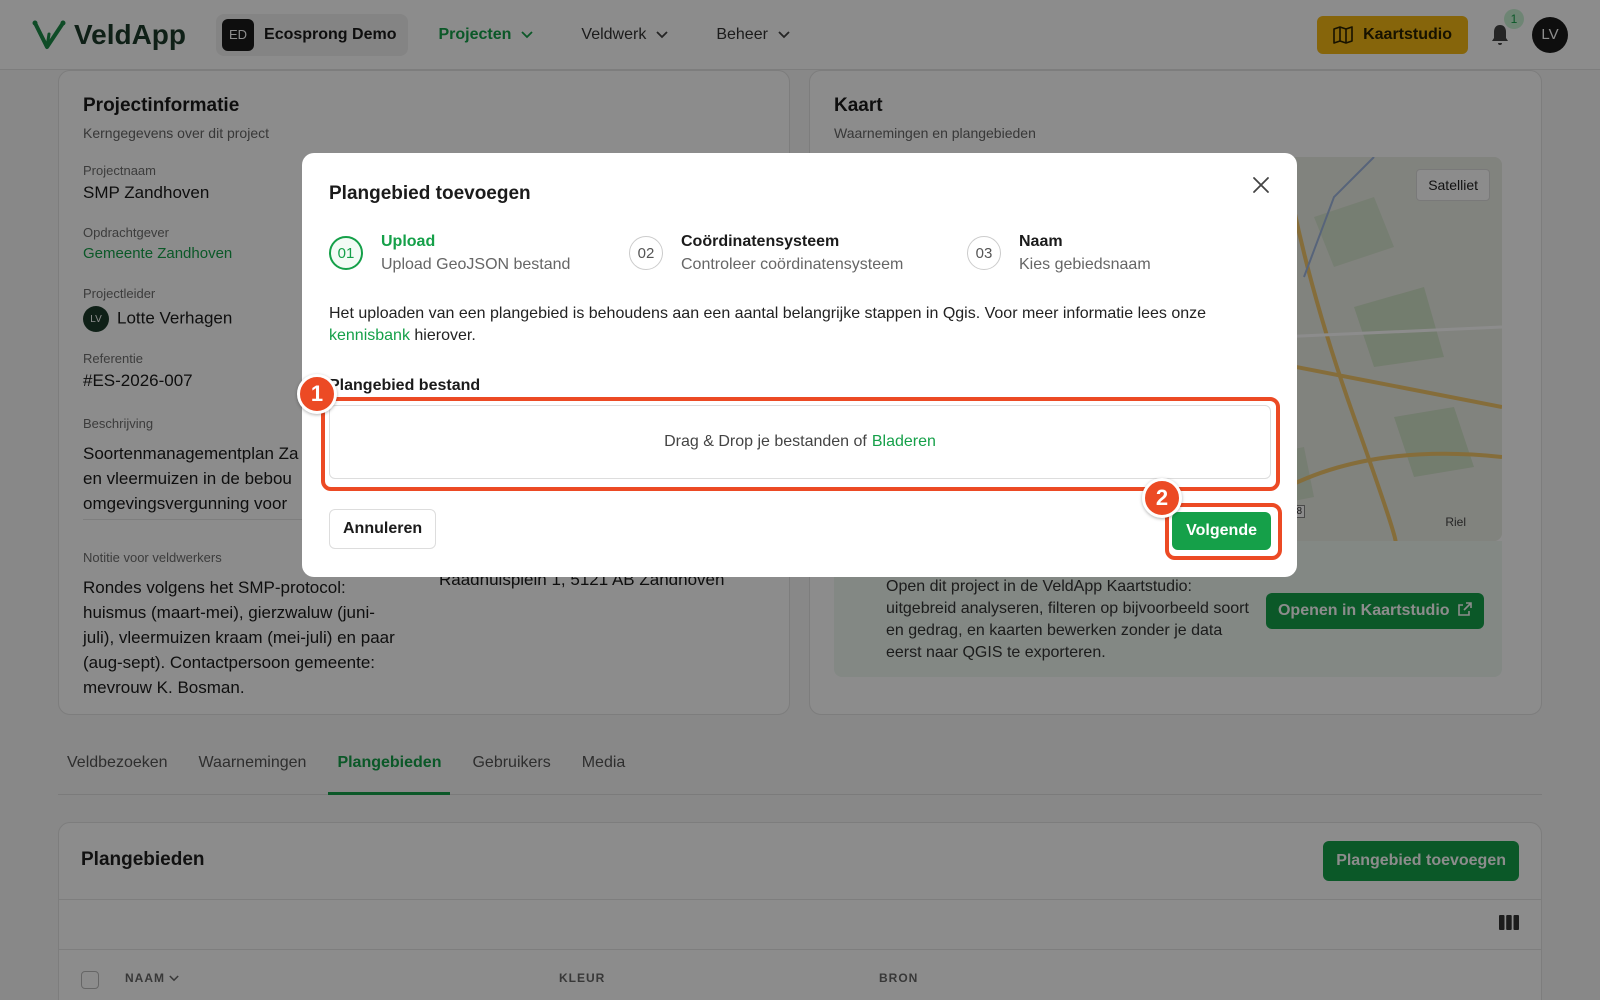  I want to click on step-title: Upload, so click(408, 241).